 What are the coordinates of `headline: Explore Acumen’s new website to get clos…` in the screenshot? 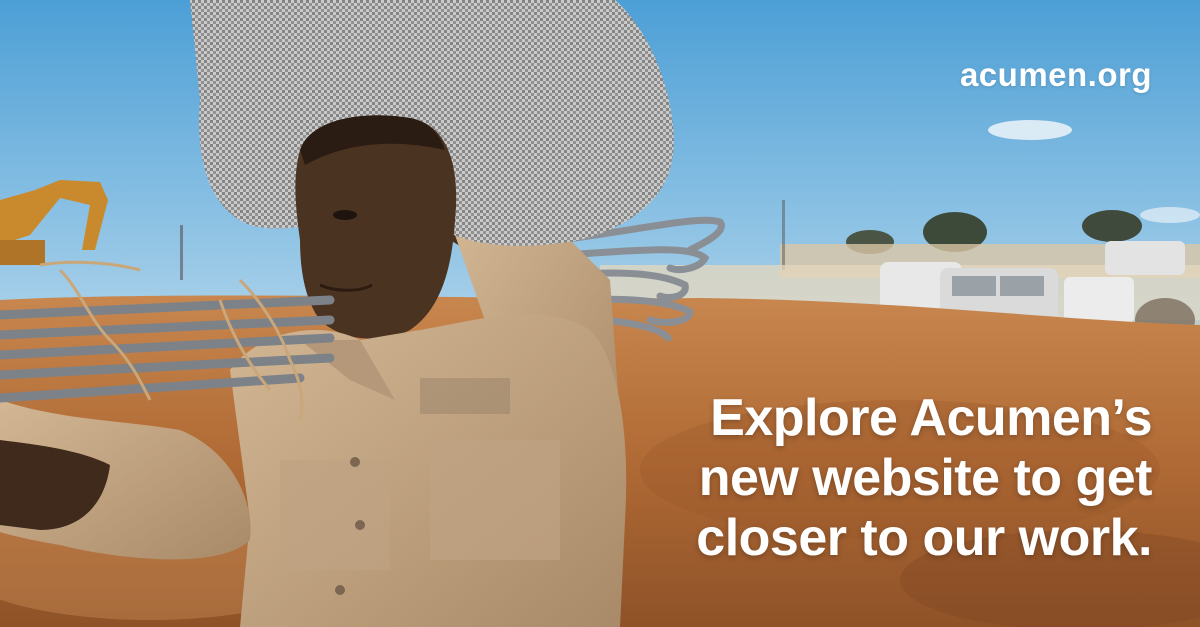 It's located at (872, 478).